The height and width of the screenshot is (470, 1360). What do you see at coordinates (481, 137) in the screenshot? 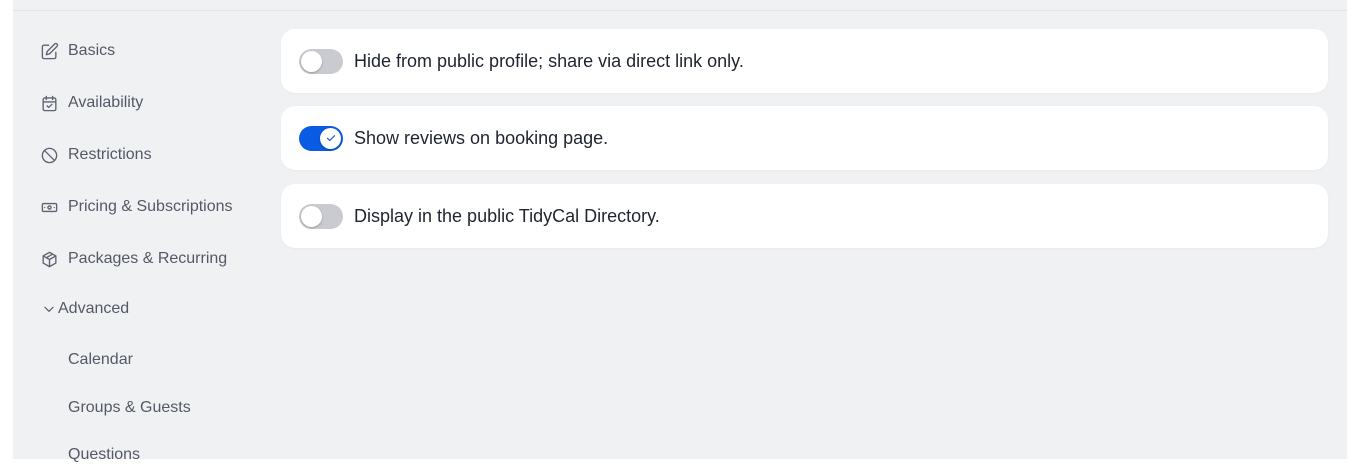
I see `setting-label: Show reviews on booking page.` at bounding box center [481, 137].